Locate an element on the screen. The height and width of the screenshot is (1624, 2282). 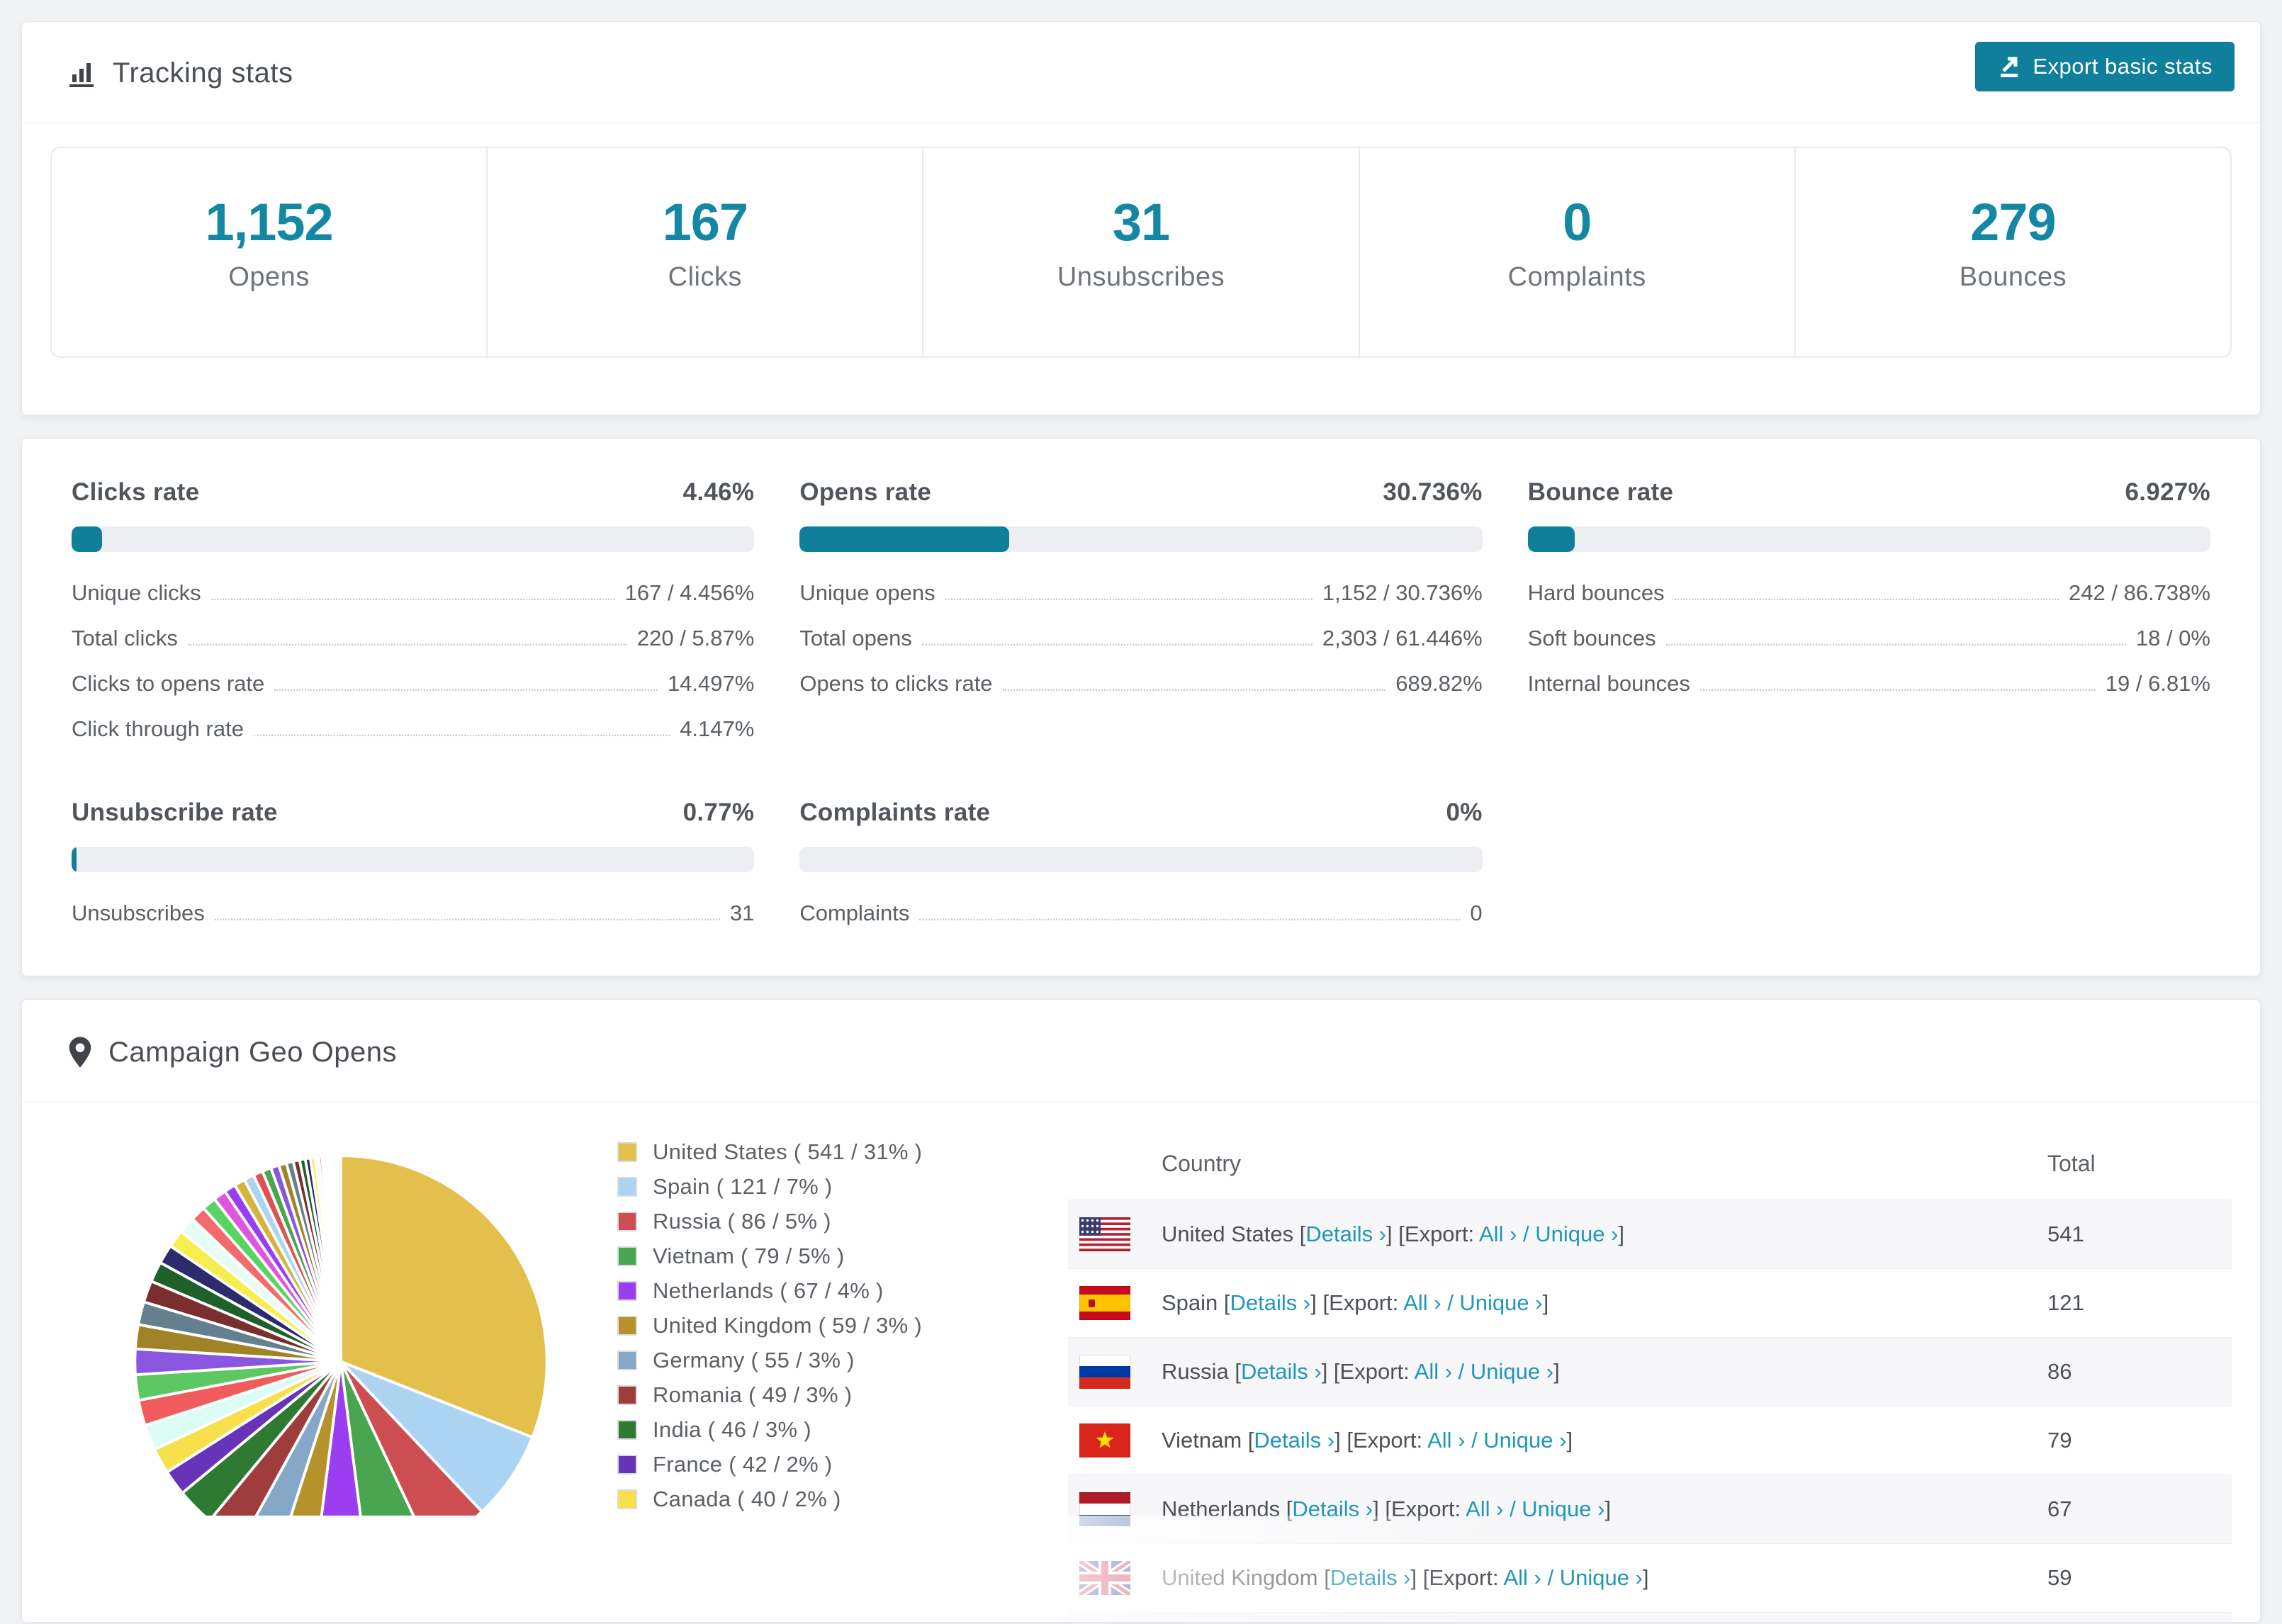
gb-flag-icon is located at coordinates (1104, 1578).